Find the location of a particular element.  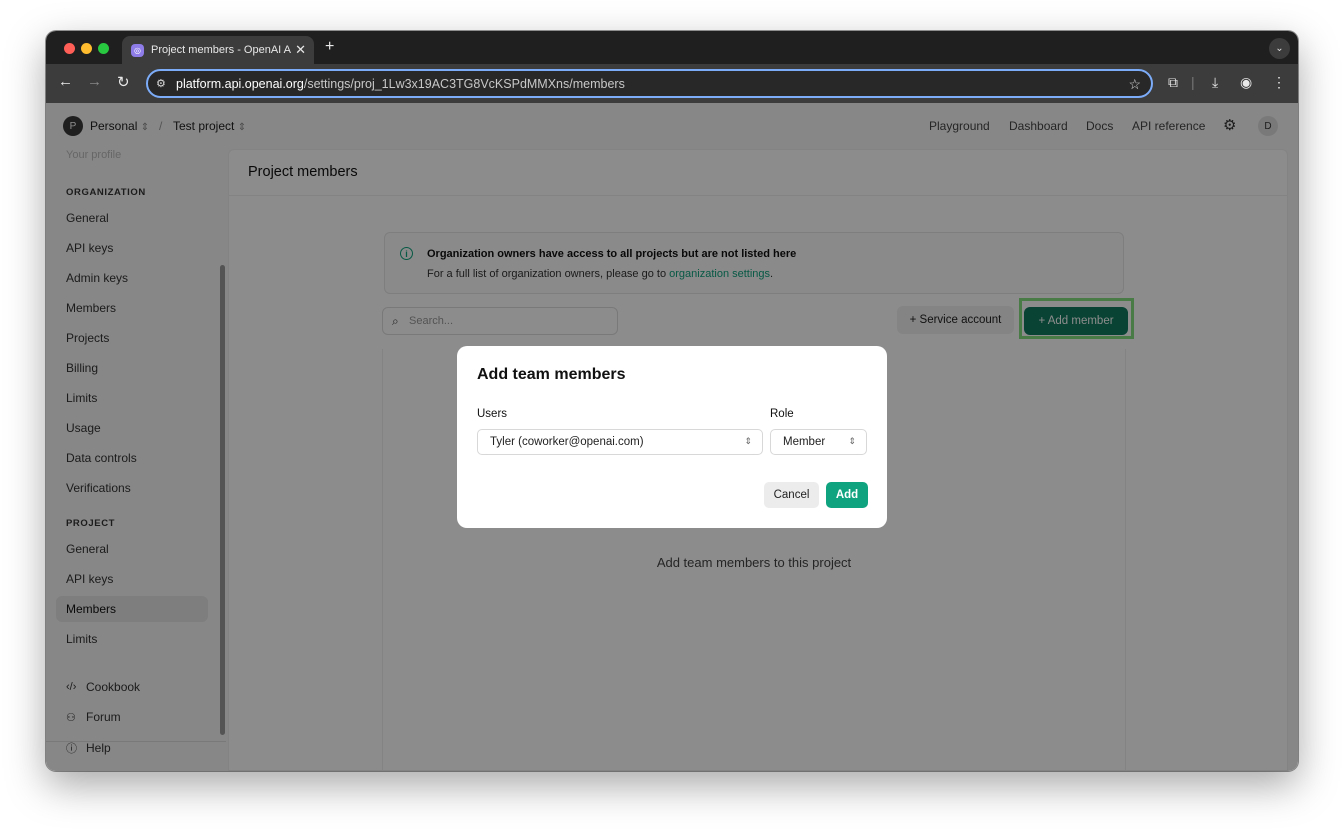

tab-bar: ◎ Project members - OpenAI API ✕ + ⌄ is located at coordinates (672, 47).